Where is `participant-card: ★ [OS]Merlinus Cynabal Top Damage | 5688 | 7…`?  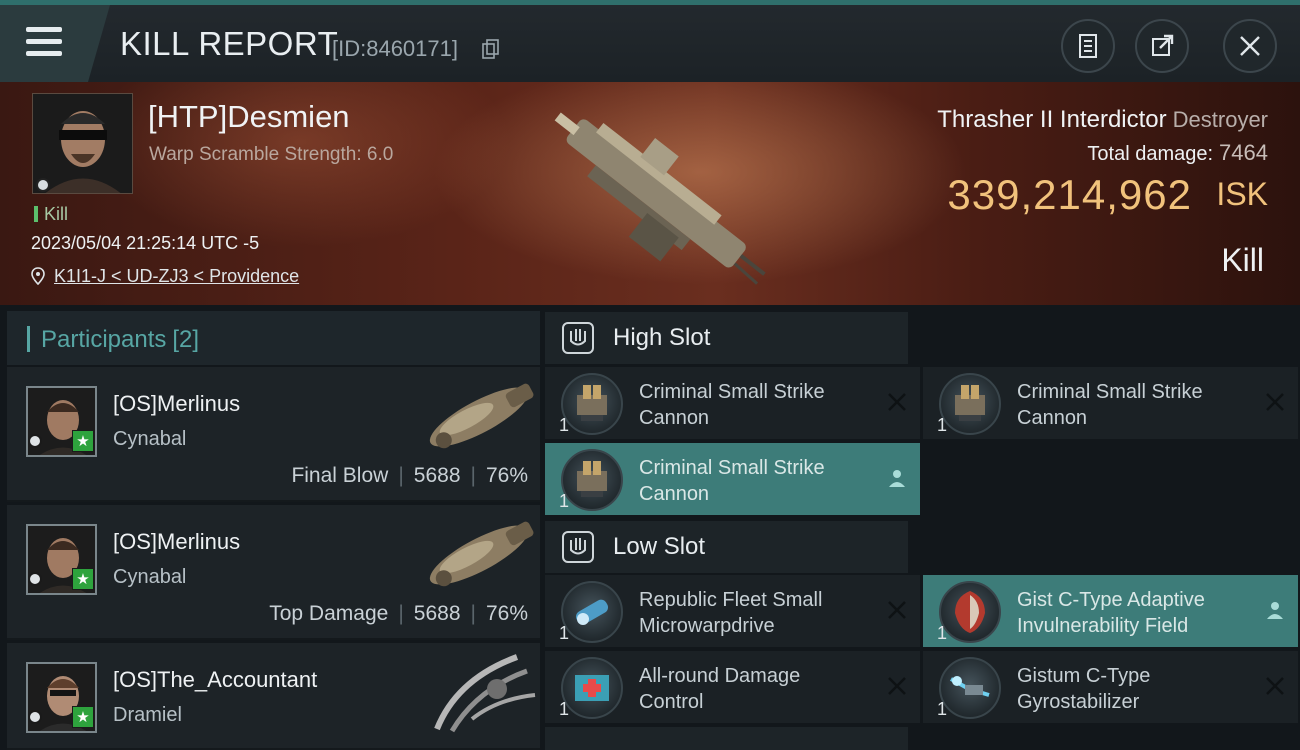 participant-card: ★ [OS]Merlinus Cynabal Top Damage | 5688 | 7… is located at coordinates (273, 572).